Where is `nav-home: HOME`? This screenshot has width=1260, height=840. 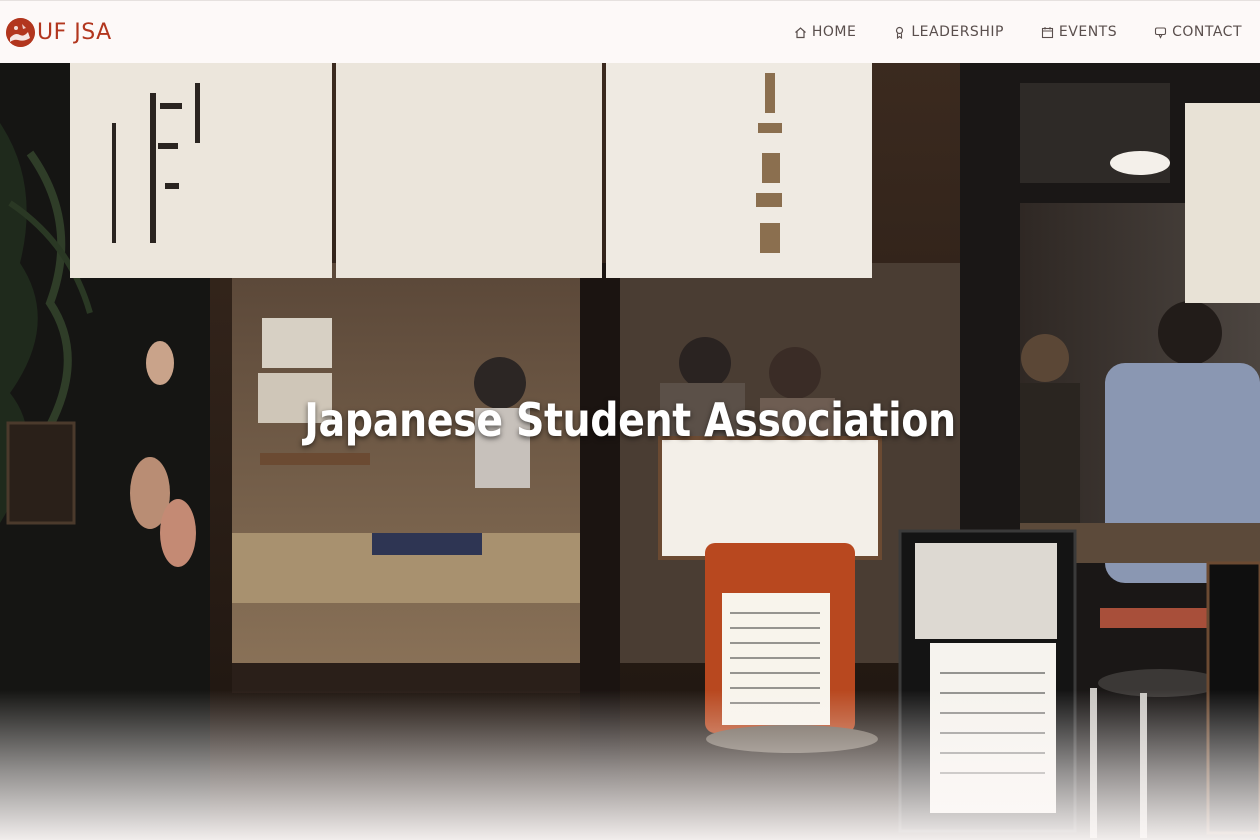 nav-home: HOME is located at coordinates (825, 32).